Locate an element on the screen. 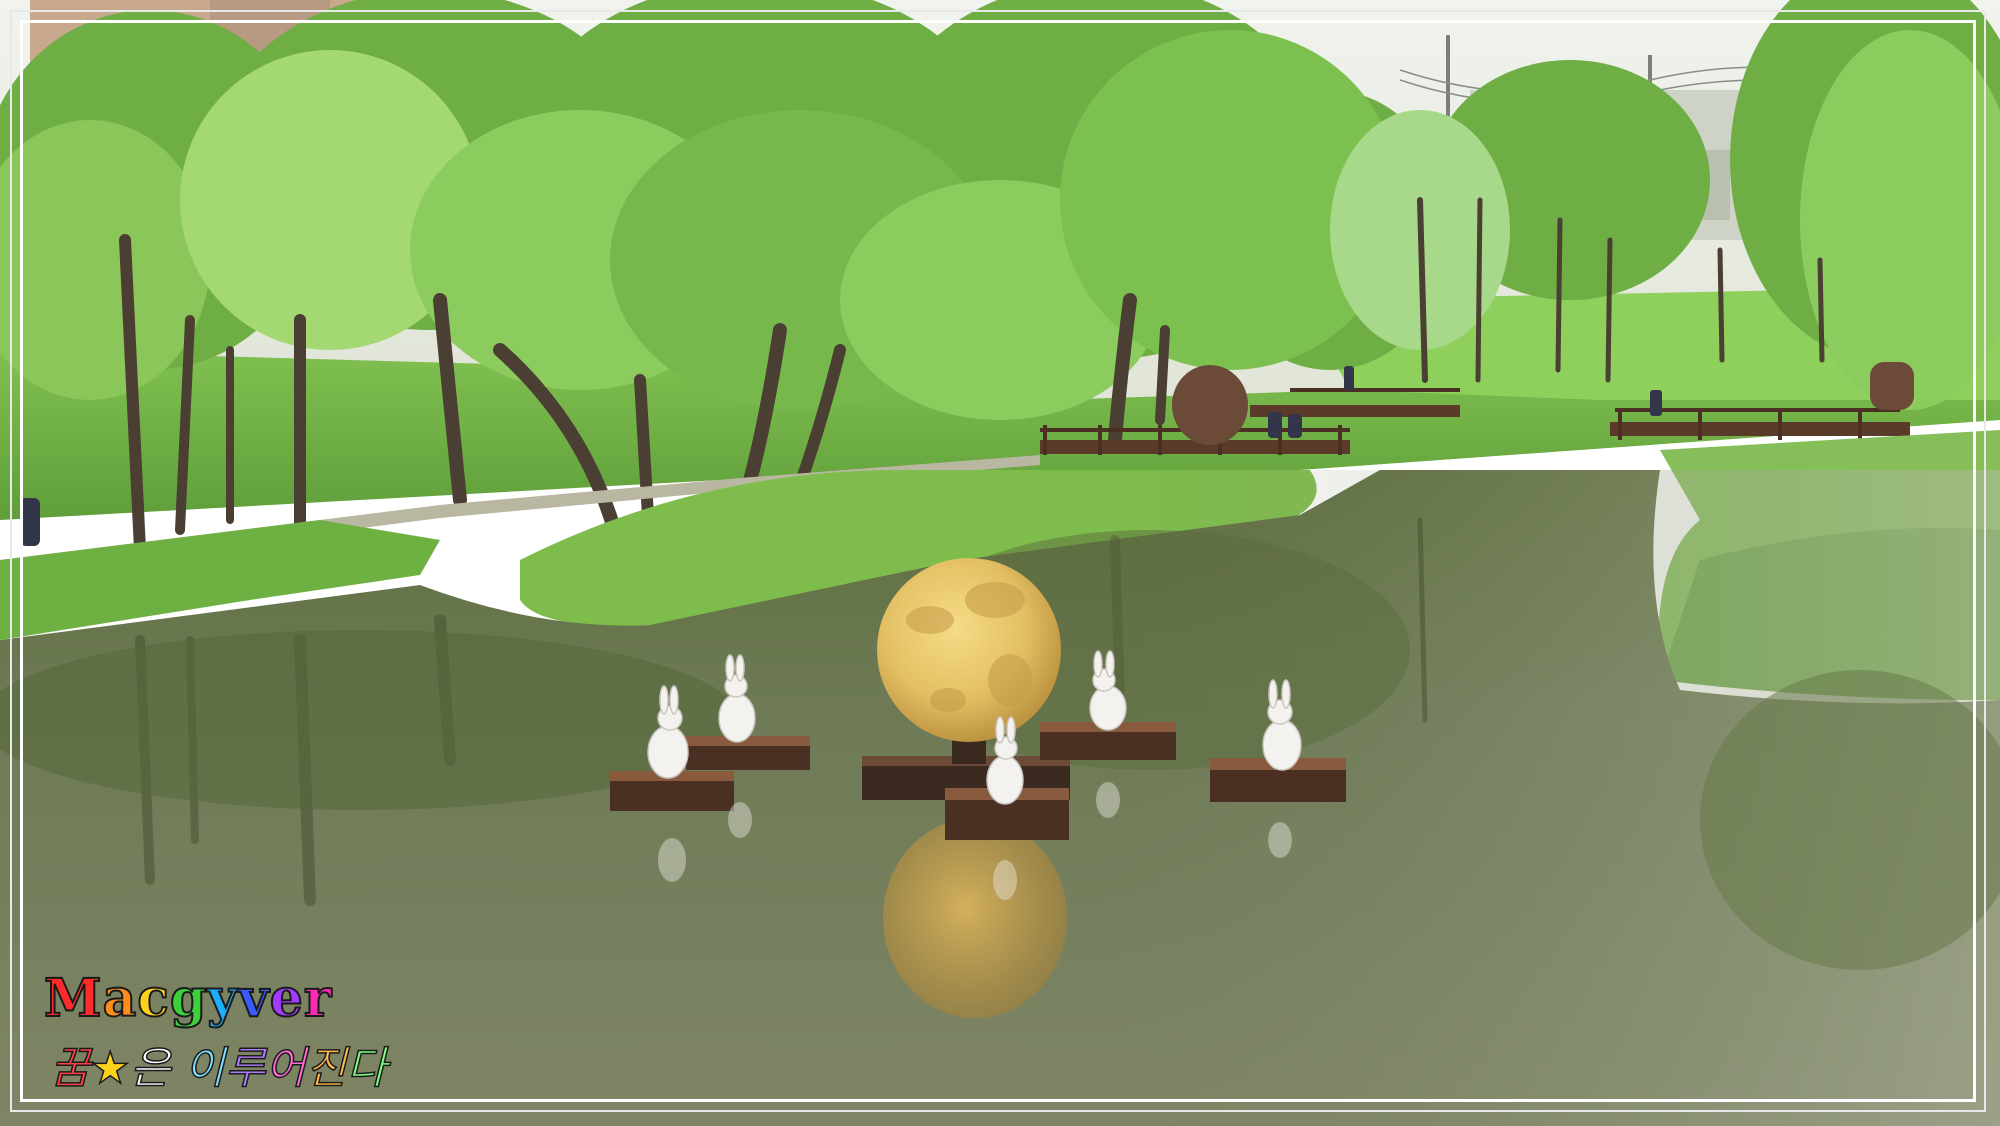 The image size is (2000, 1126). watermark-title: Macgyver is located at coordinates (188, 998).